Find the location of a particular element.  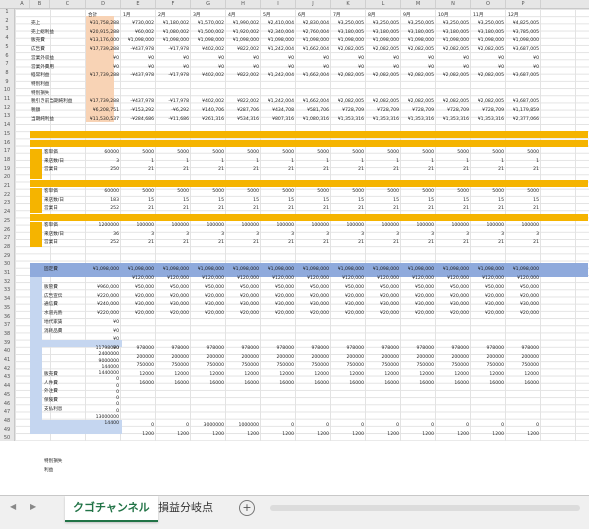

tab-prev-icon: ◀ is located at coordinates (13, 506).